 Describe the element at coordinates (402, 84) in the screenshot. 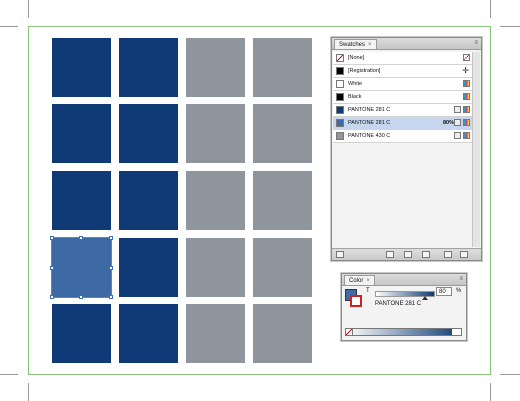

I see `swatch-row-white: White` at that location.